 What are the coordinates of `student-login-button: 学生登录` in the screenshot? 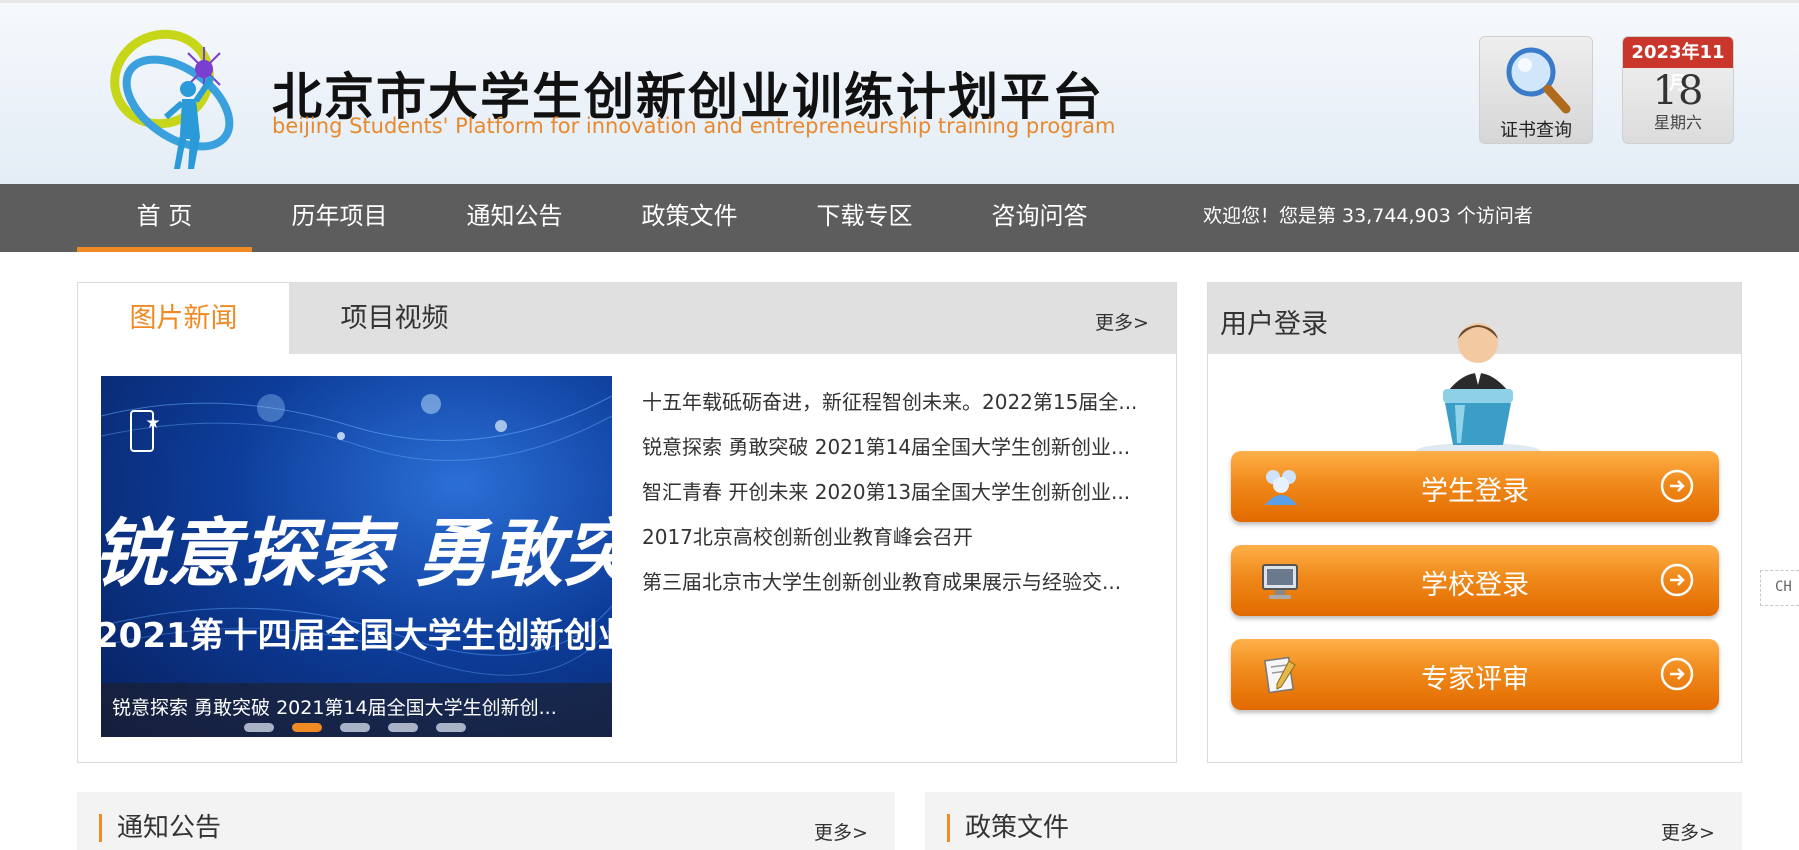 It's located at (1475, 486).